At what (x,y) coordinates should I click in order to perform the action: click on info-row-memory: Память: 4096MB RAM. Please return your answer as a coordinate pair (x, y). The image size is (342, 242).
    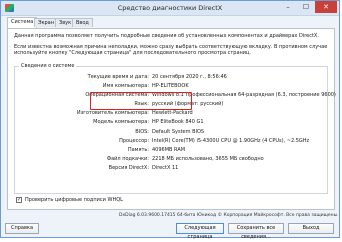
    Looking at the image, I should click on (170, 150).